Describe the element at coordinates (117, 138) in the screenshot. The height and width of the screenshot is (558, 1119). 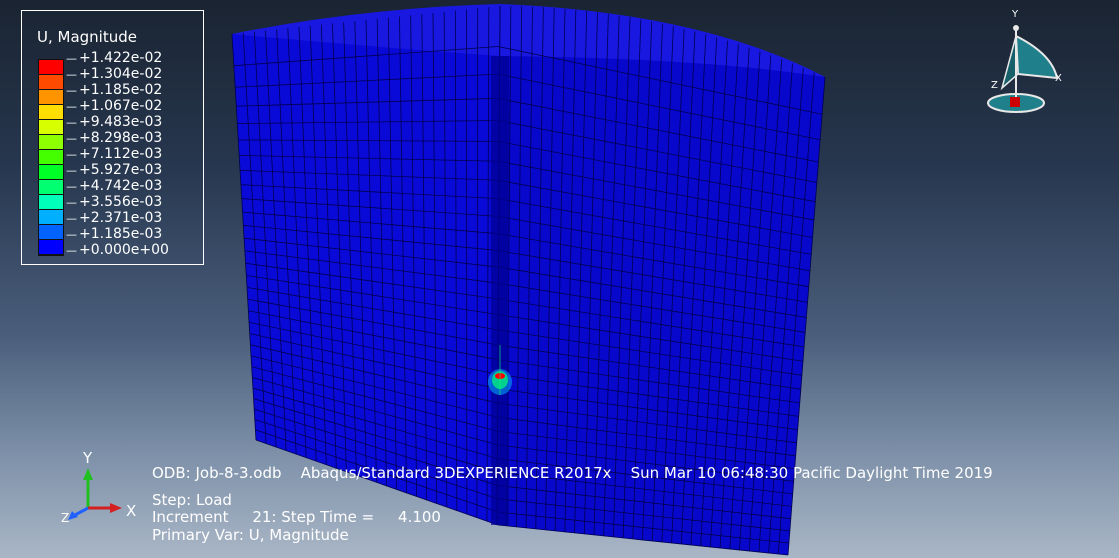
I see `legend-value: +8.298e-03` at that location.